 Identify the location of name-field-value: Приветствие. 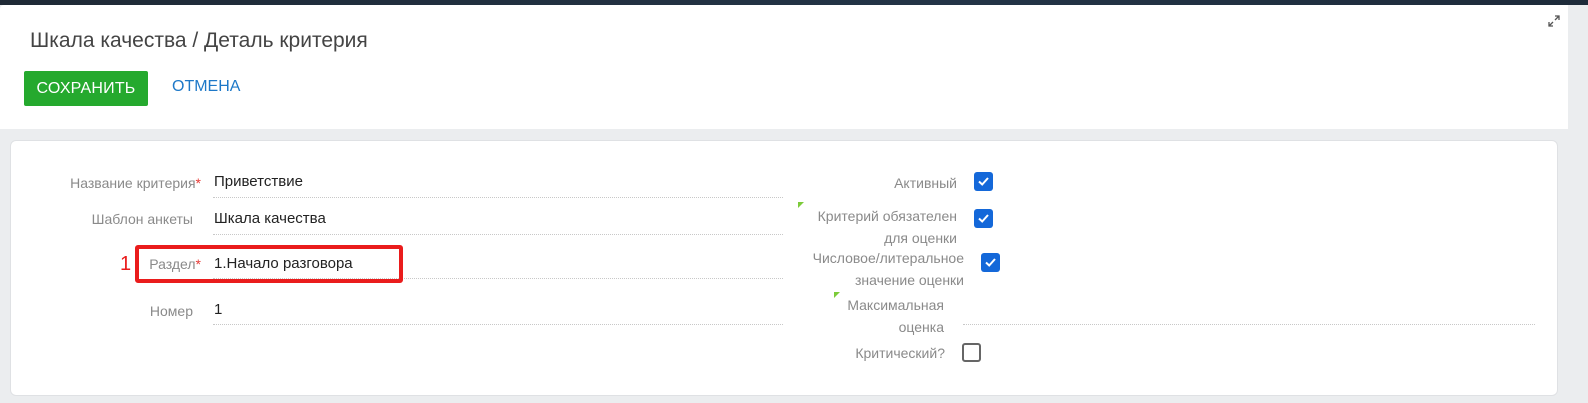
(258, 181).